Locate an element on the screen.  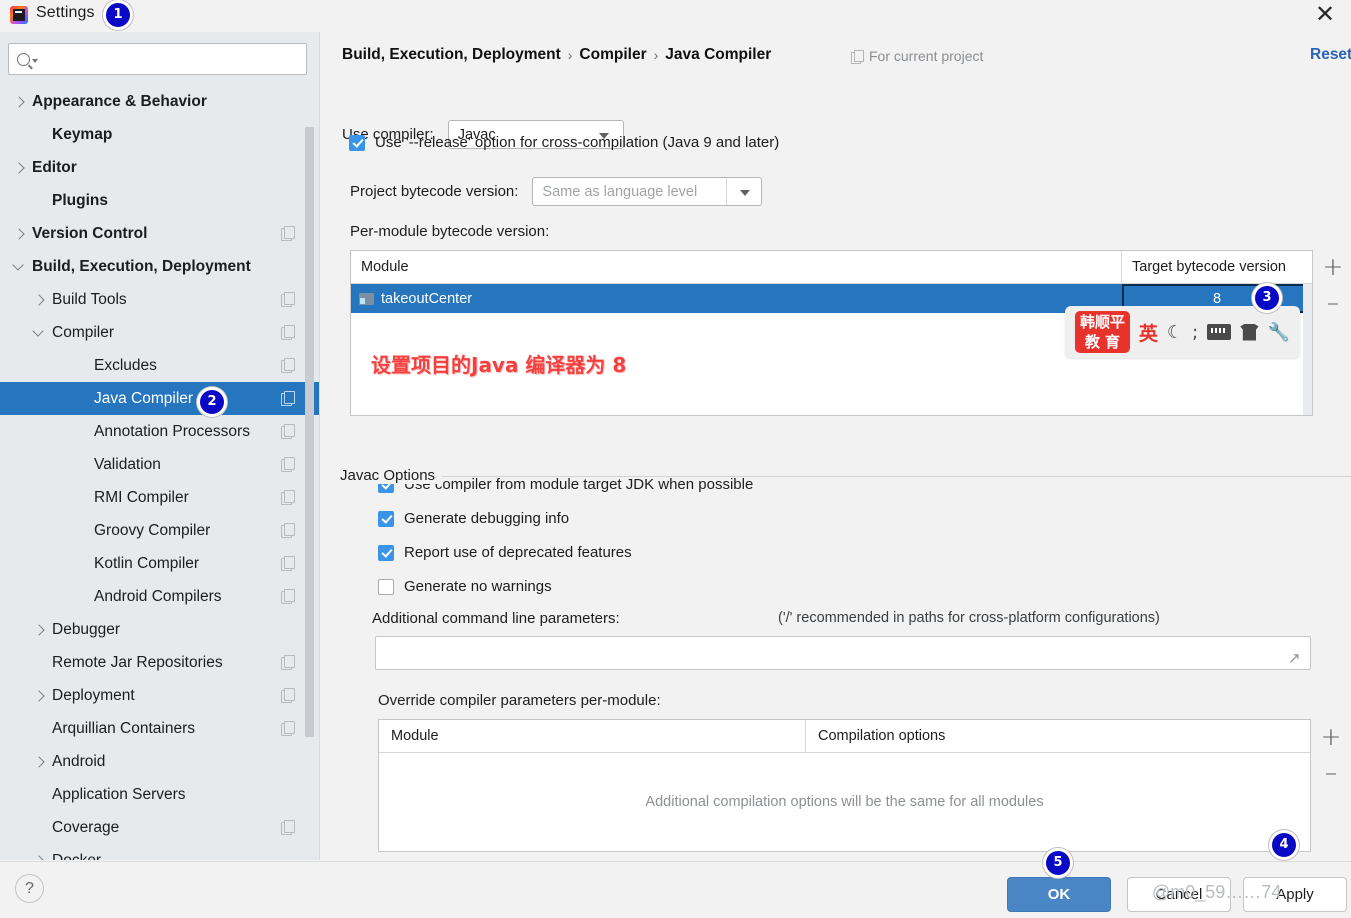
additional-params-input: ↗ is located at coordinates (843, 653).